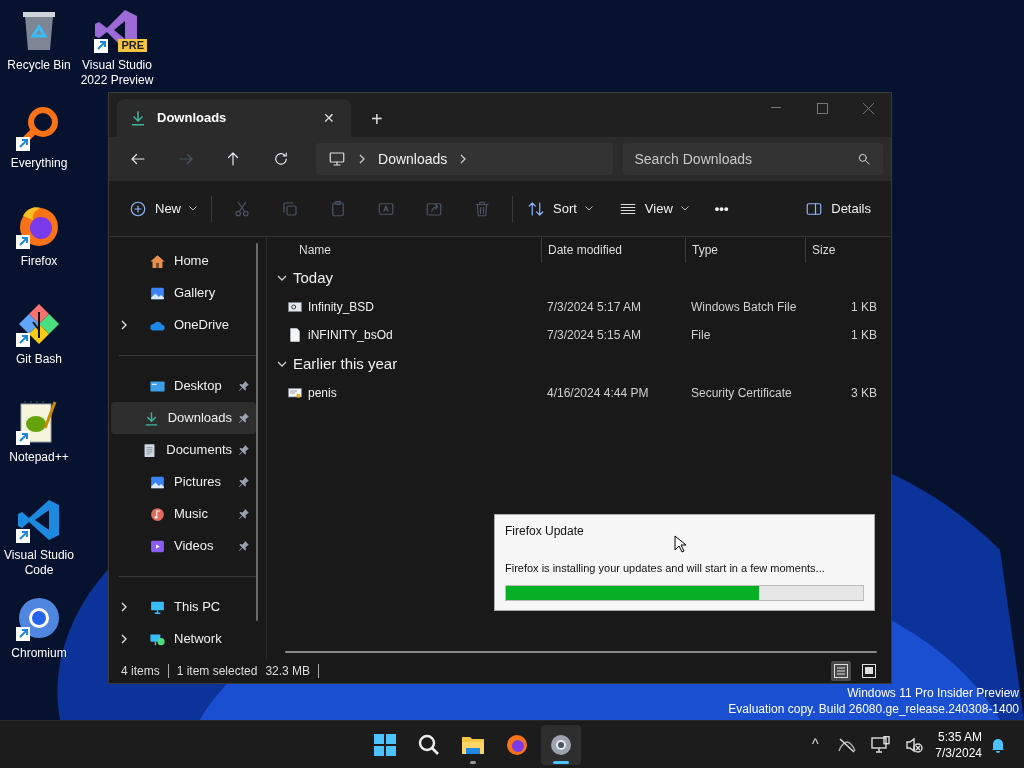 Image resolution: width=1024 pixels, height=768 pixels. What do you see at coordinates (998, 744) in the screenshot?
I see `bell-icon` at bounding box center [998, 744].